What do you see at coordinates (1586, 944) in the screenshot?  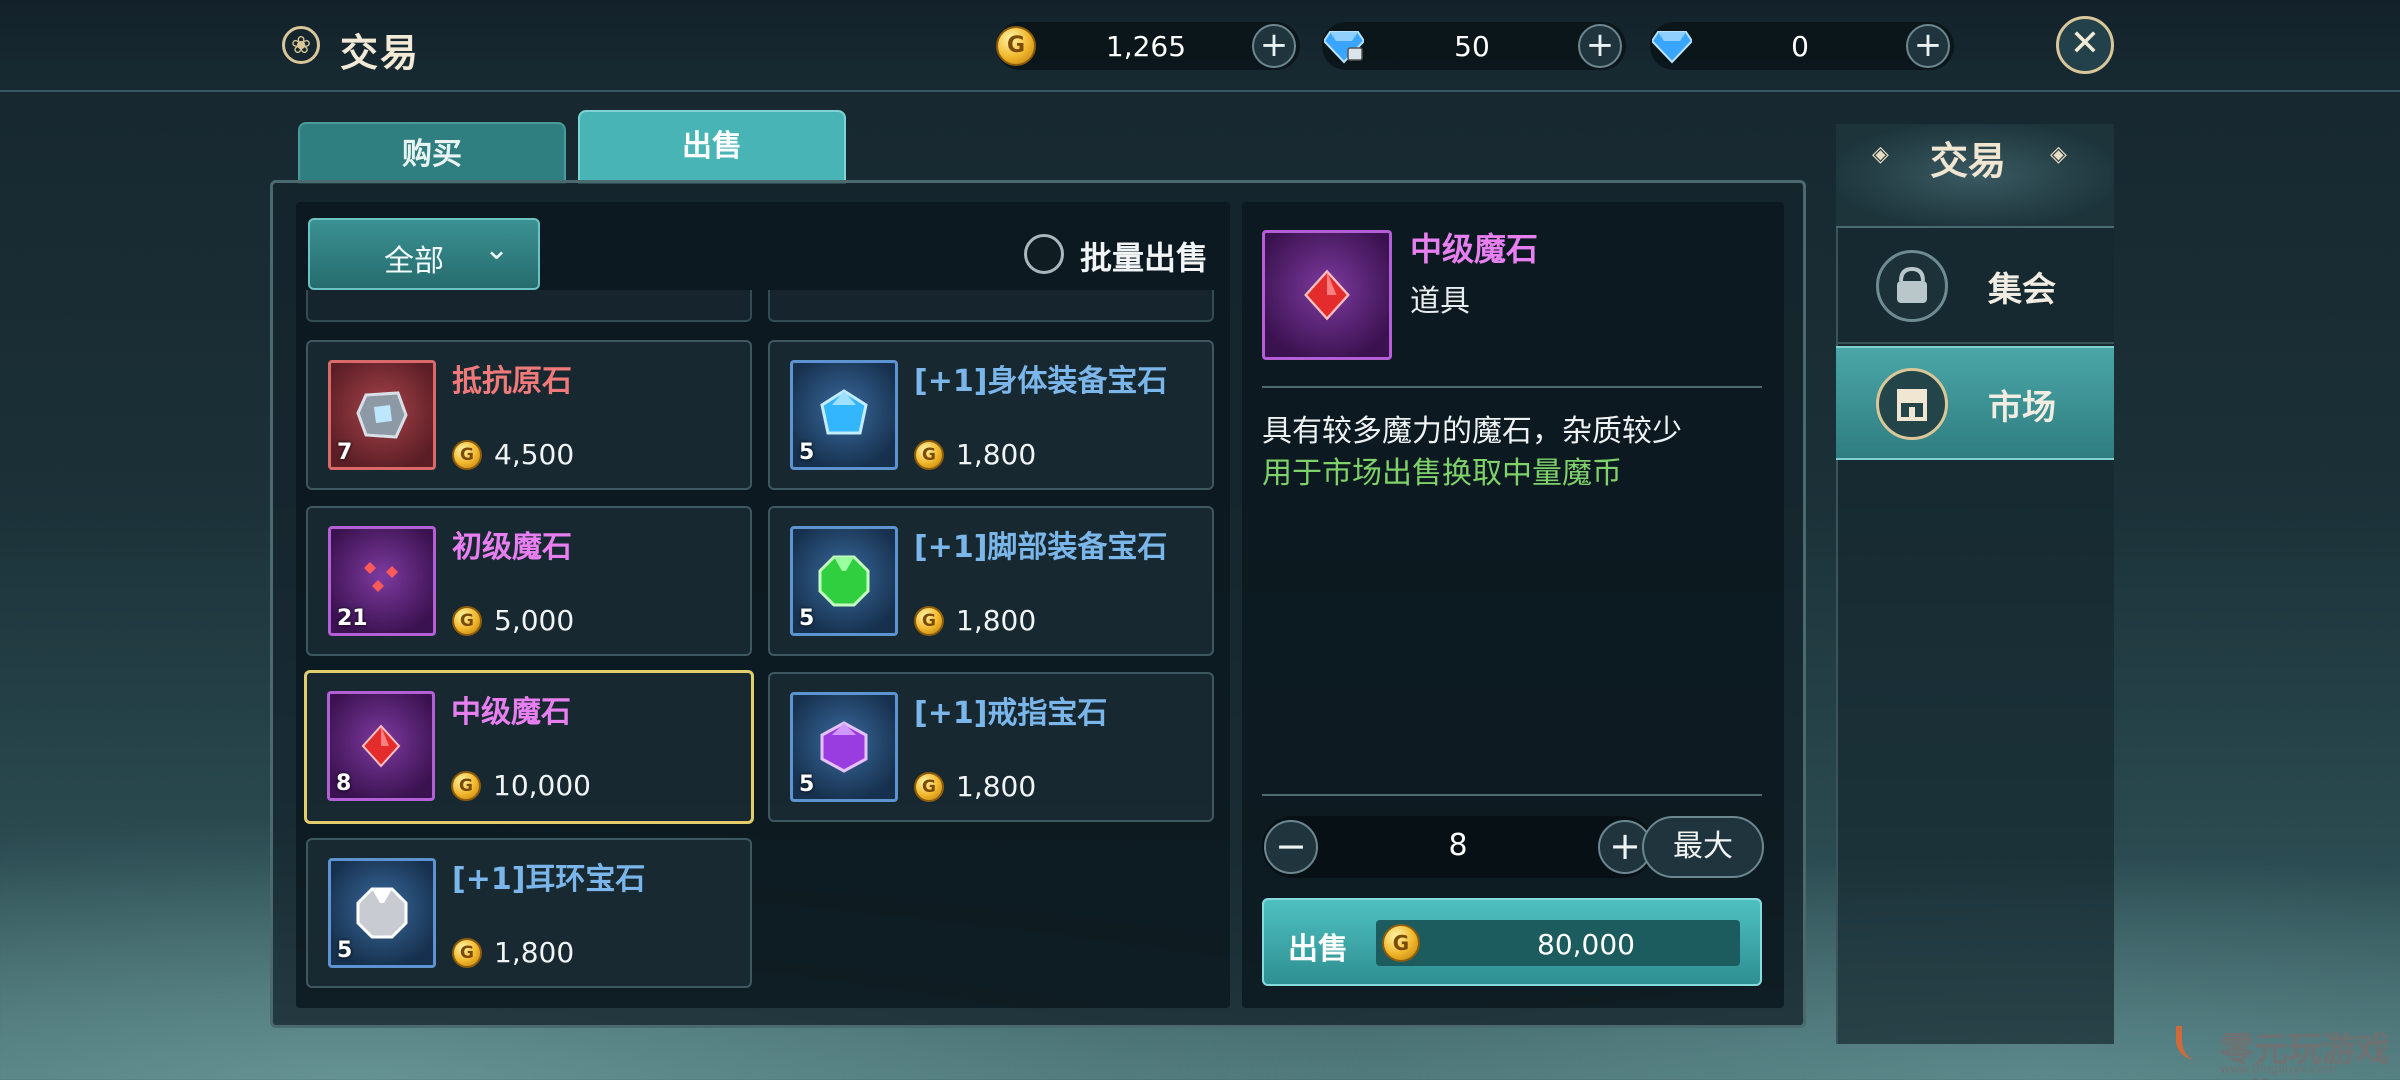 I see `sell-total-value: 80,000` at bounding box center [1586, 944].